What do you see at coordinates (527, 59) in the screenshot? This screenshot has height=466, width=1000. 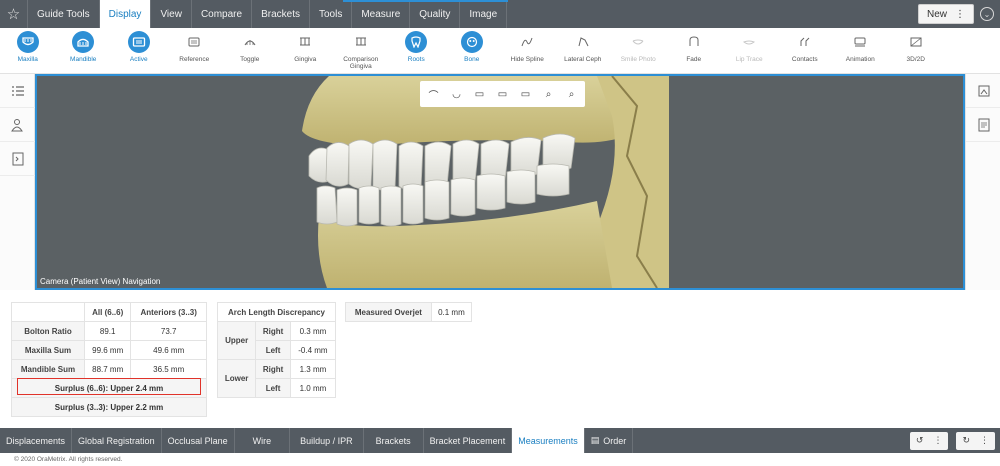 I see `tool-label: Hide Spline` at bounding box center [527, 59].